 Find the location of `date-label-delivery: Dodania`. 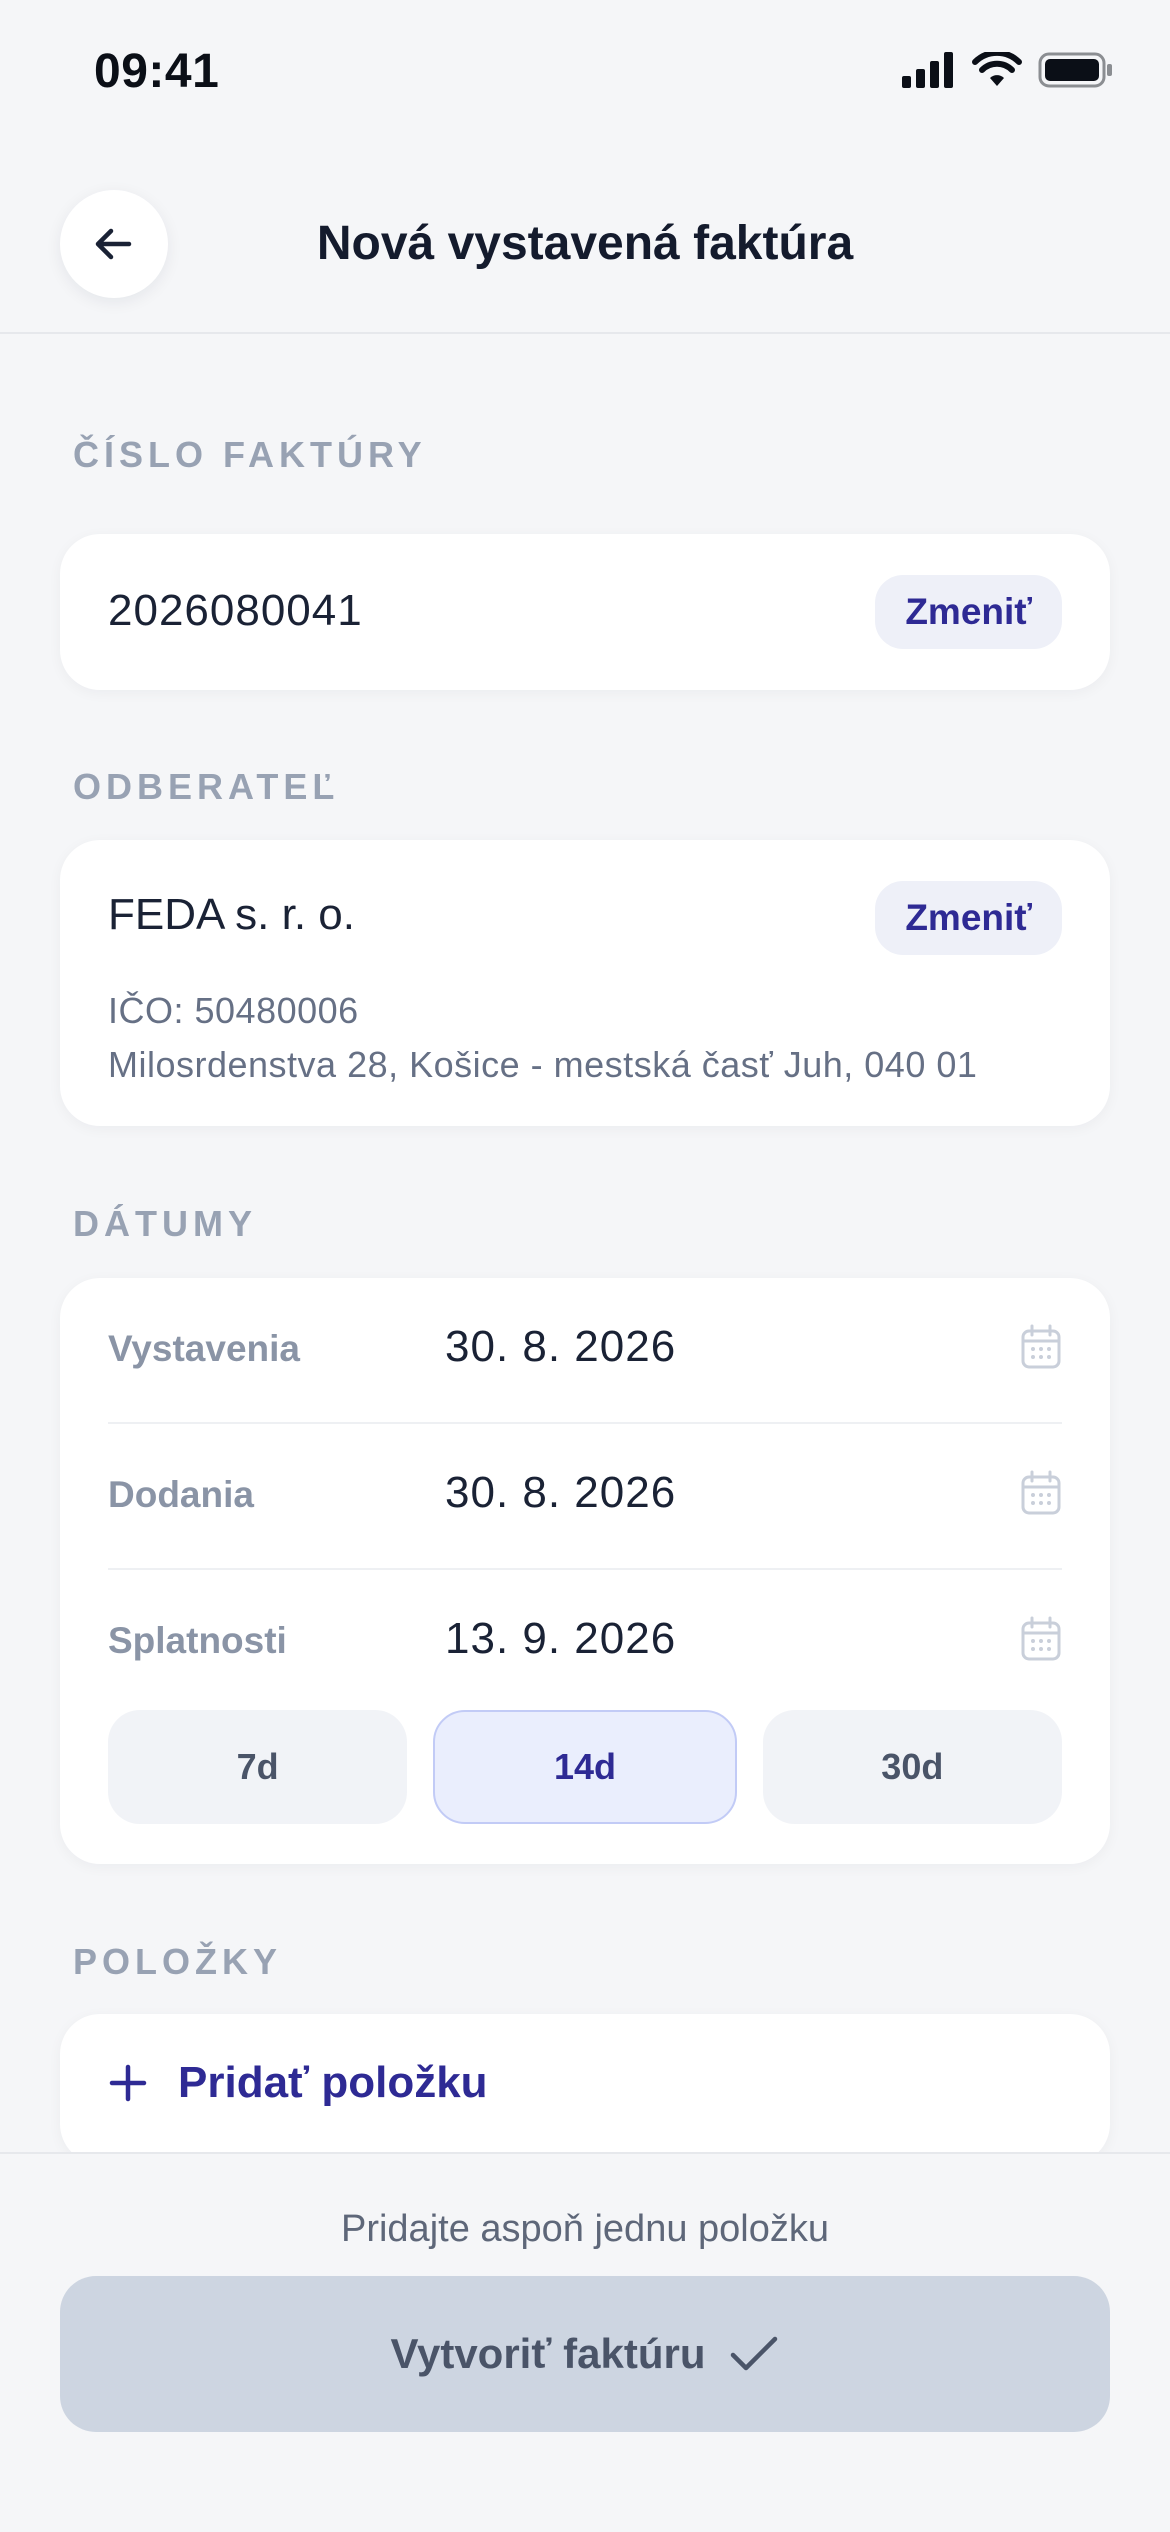

date-label-delivery: Dodania is located at coordinates (181, 1494).